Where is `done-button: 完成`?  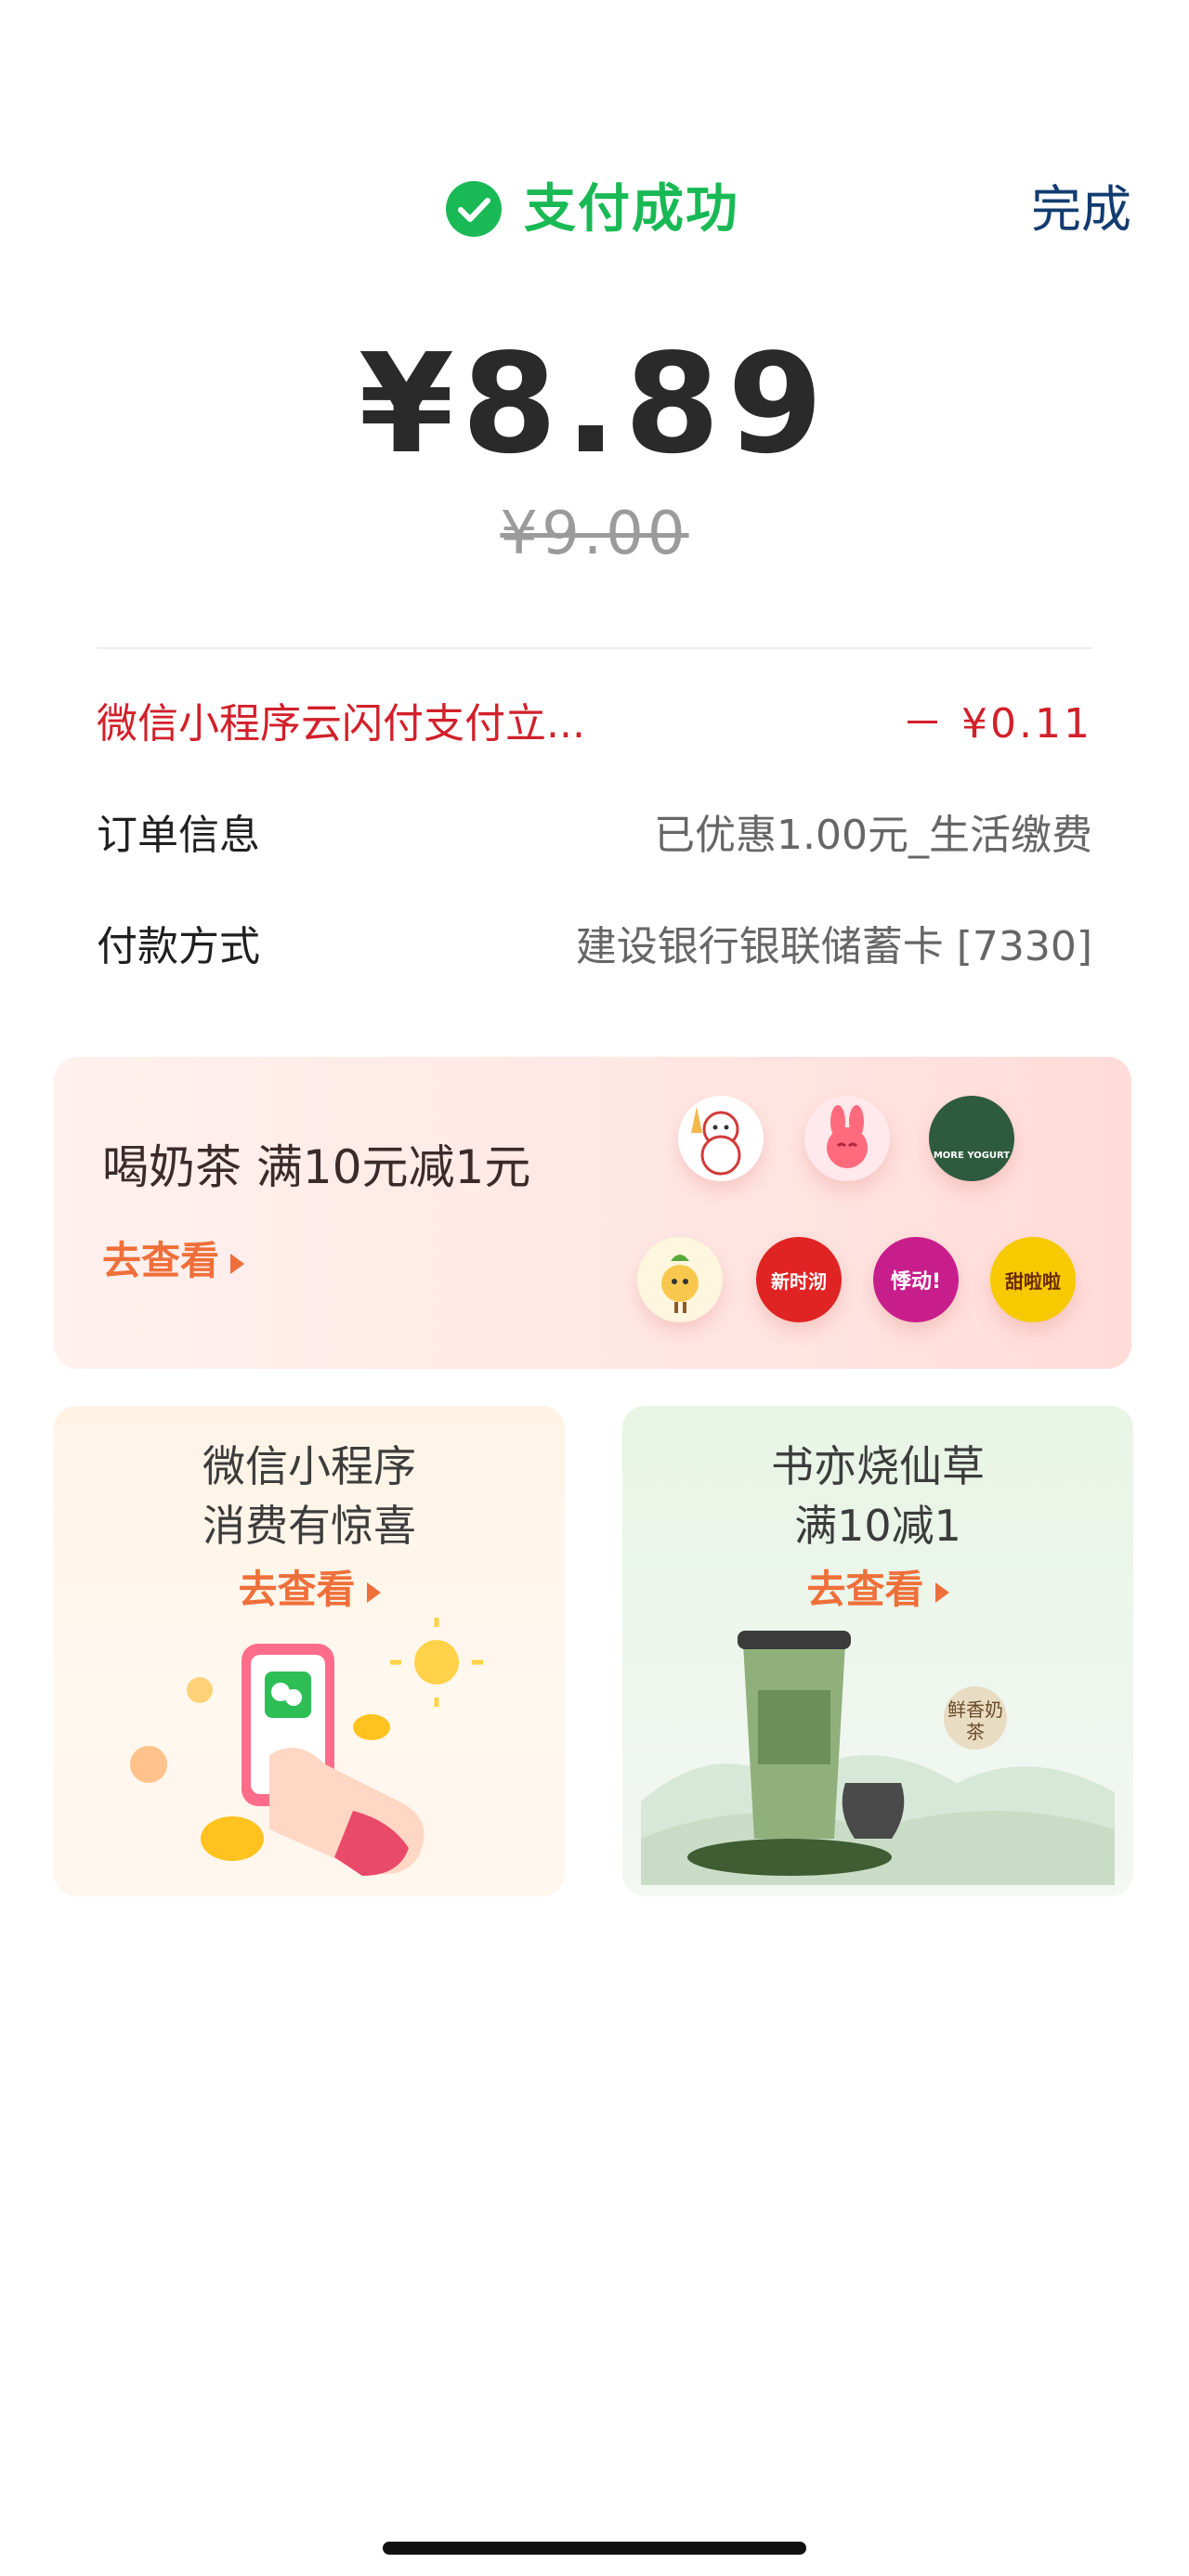
done-button: 完成 is located at coordinates (1081, 210).